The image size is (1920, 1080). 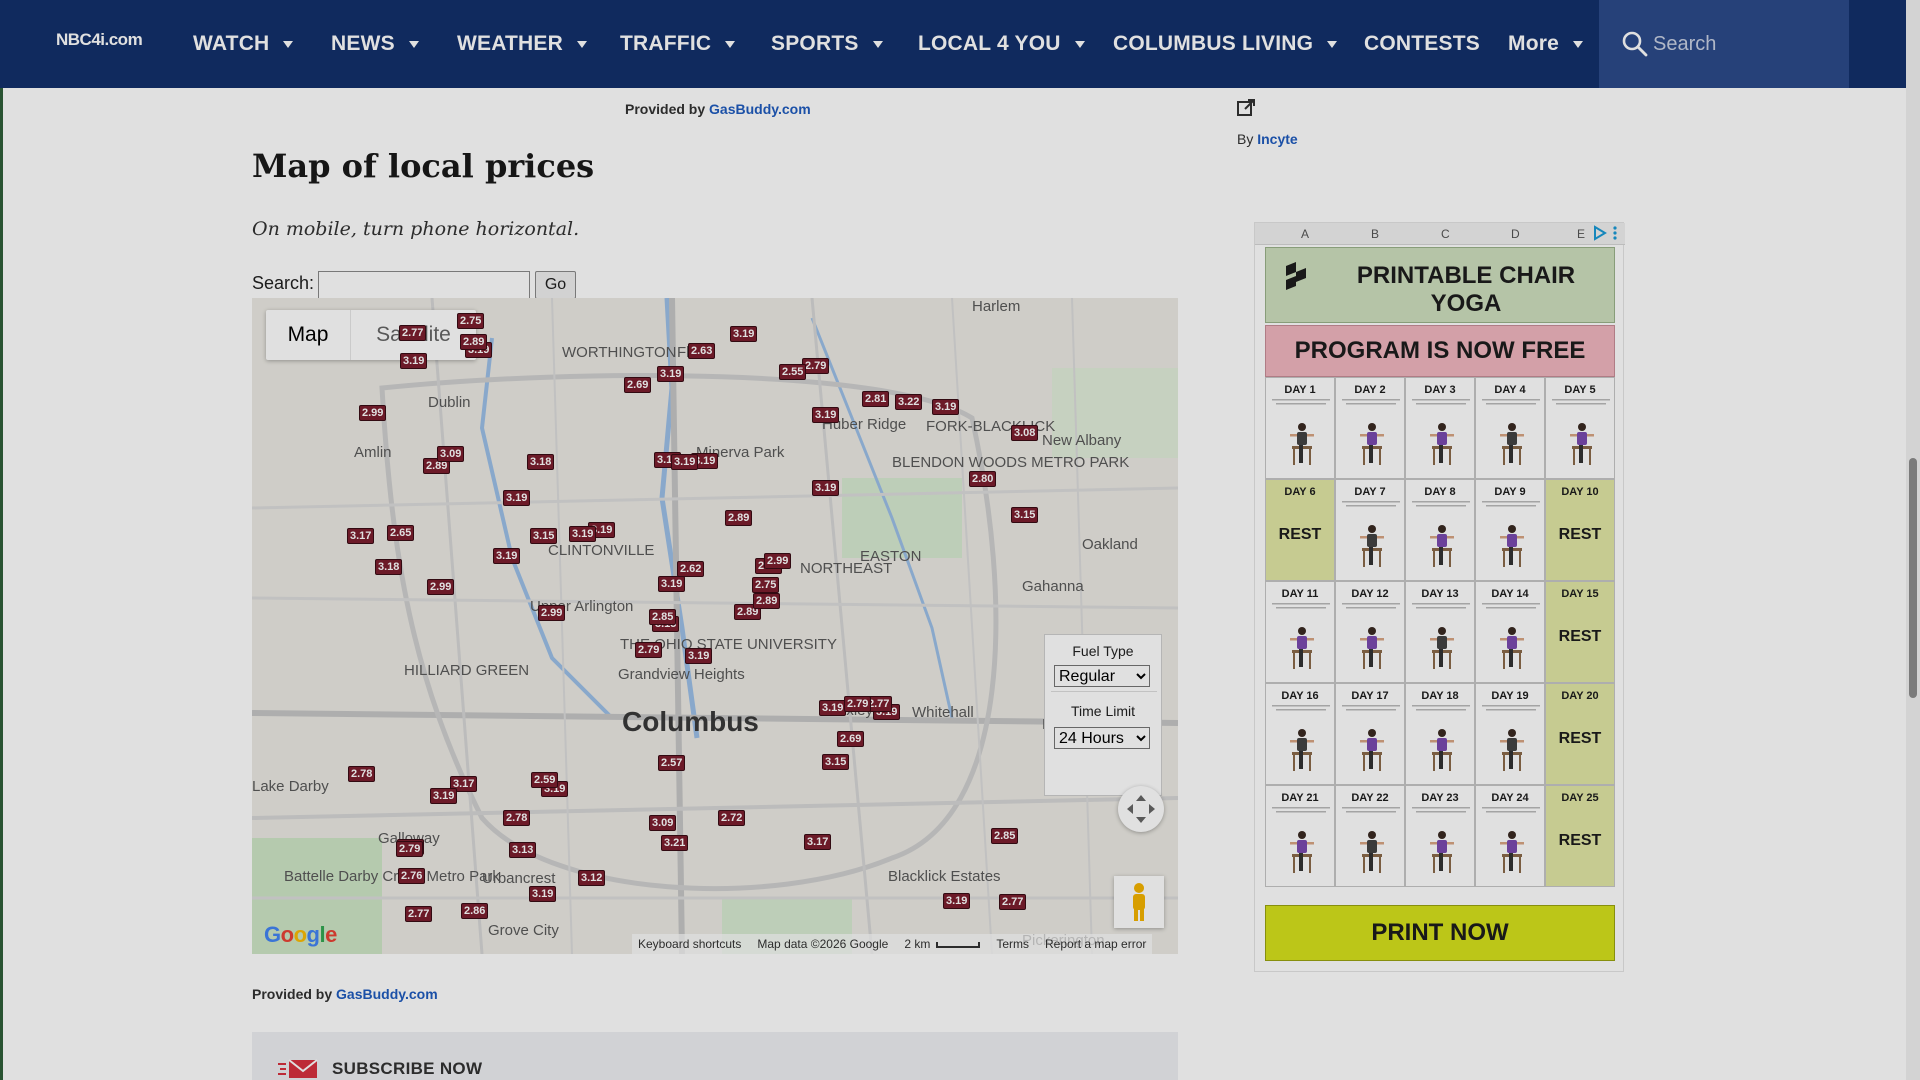 What do you see at coordinates (1913, 578) in the screenshot?
I see `scrollbar-thumb` at bounding box center [1913, 578].